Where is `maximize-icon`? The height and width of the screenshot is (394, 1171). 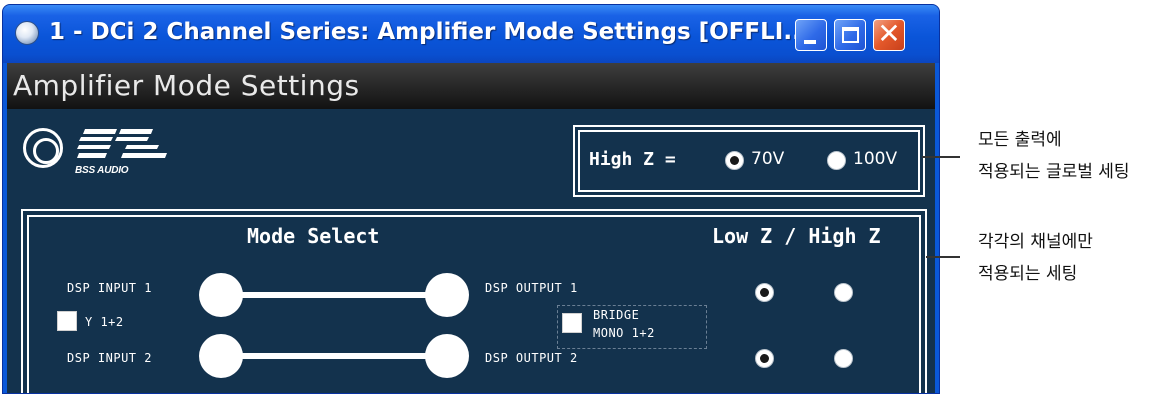
maximize-icon is located at coordinates (850, 35).